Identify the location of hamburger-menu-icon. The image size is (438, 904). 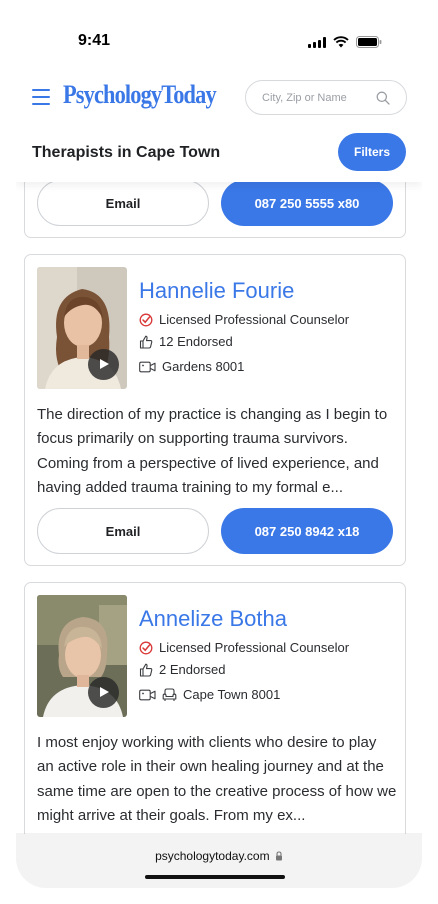
(41, 97).